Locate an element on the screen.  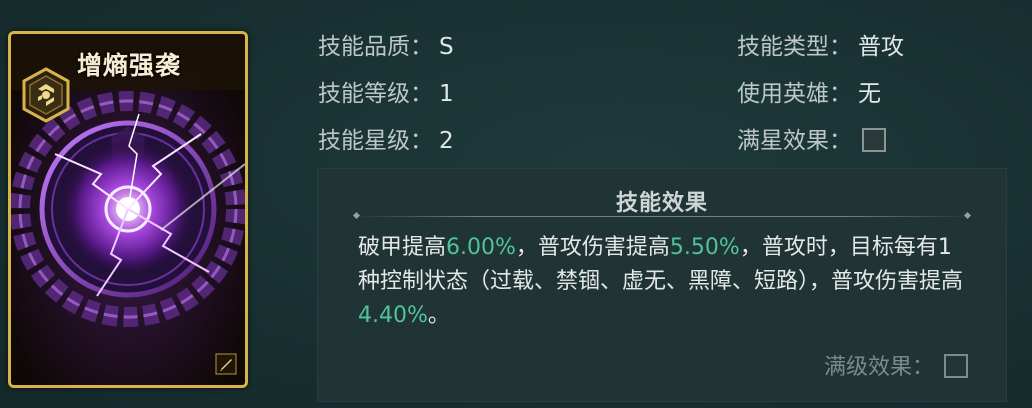
hero-value: 无 is located at coordinates (869, 94).